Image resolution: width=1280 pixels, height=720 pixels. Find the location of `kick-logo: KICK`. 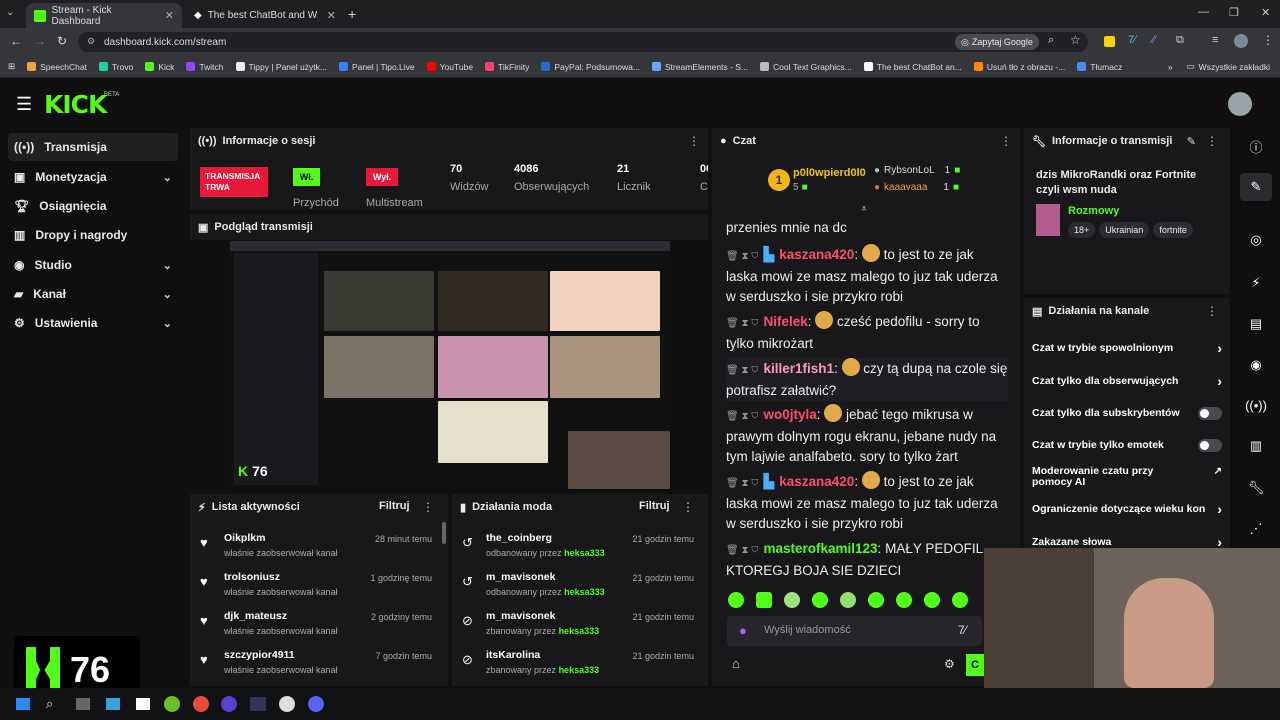

kick-logo: KICK is located at coordinates (75, 104).